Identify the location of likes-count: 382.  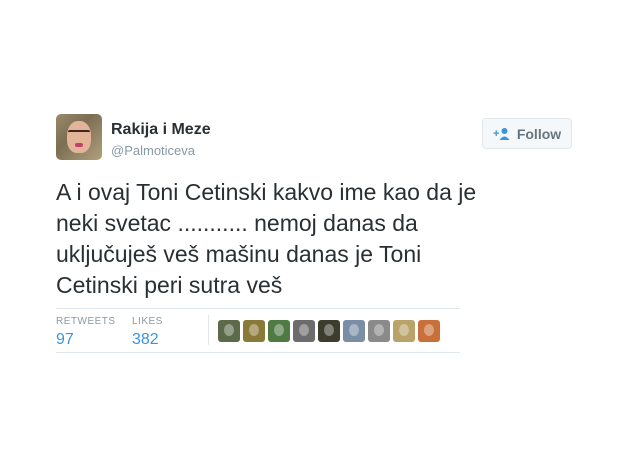
(145, 339).